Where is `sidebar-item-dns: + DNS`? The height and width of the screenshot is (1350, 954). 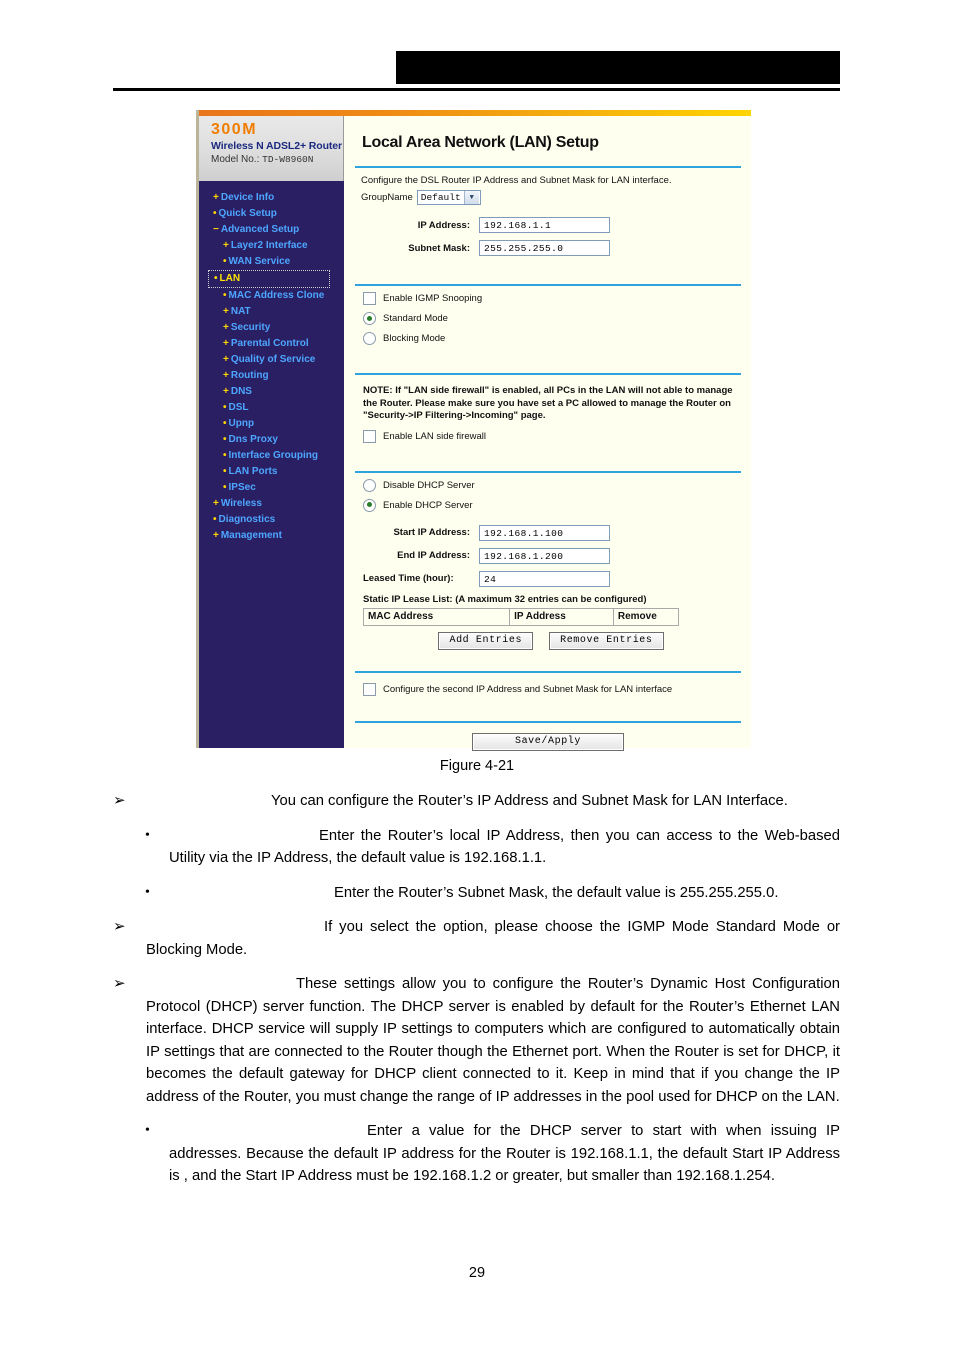
sidebar-item-dns: + DNS is located at coordinates (271, 392).